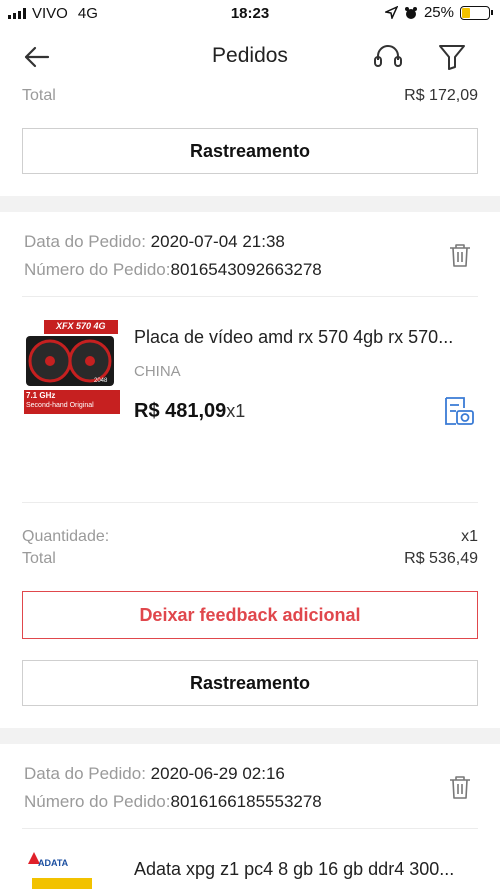 The image size is (500, 889). I want to click on order-number-value: 8016166185553278, so click(246, 801).